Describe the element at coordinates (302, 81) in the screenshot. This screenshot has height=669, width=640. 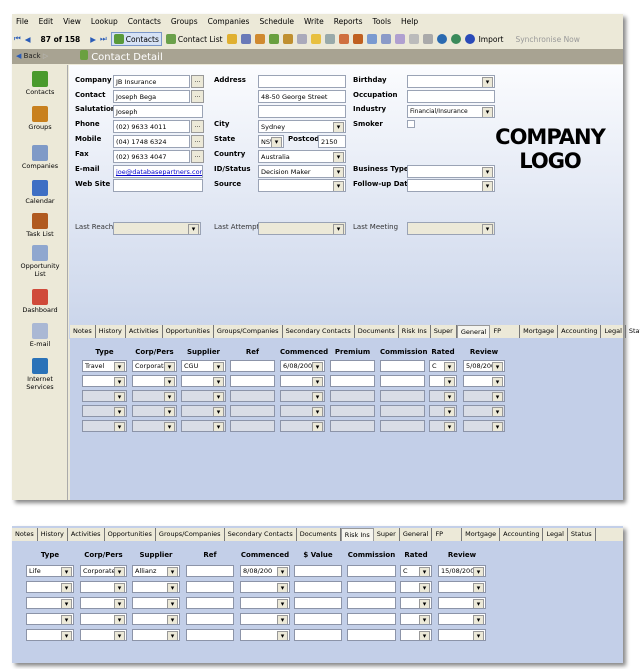
I see `address-line1-field` at that location.